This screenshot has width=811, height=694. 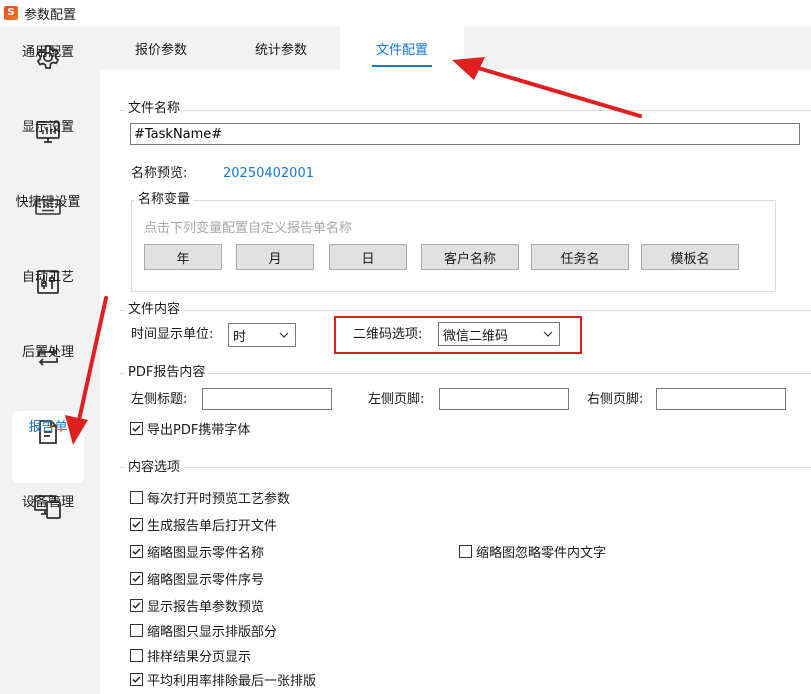 I want to click on checkbox-label: 导出PDF携带字体, so click(x=199, y=430).